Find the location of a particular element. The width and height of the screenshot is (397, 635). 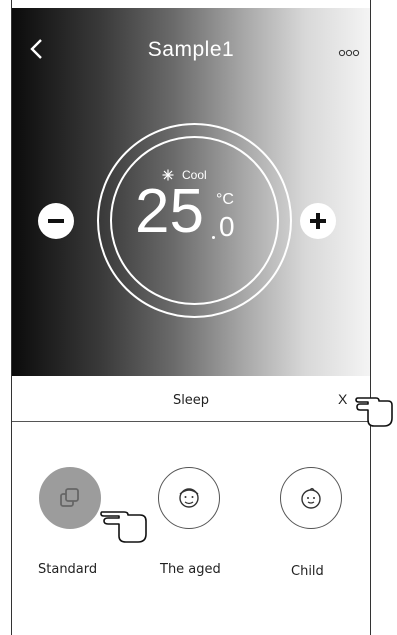

frame-right-border is located at coordinates (370, 317).